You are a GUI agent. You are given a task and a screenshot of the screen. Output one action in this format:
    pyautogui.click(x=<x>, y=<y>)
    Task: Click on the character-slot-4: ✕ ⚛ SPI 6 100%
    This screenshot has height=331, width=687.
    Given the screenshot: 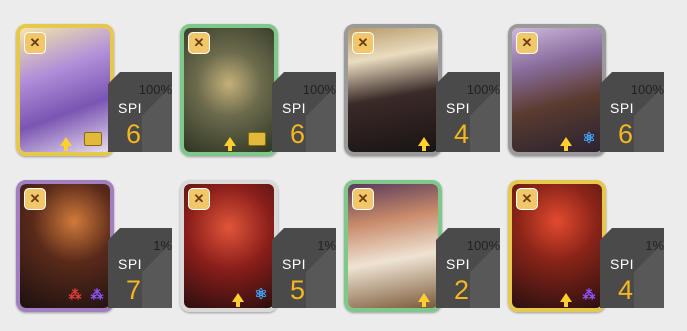 What is the action you would take?
    pyautogui.click(x=584, y=90)
    